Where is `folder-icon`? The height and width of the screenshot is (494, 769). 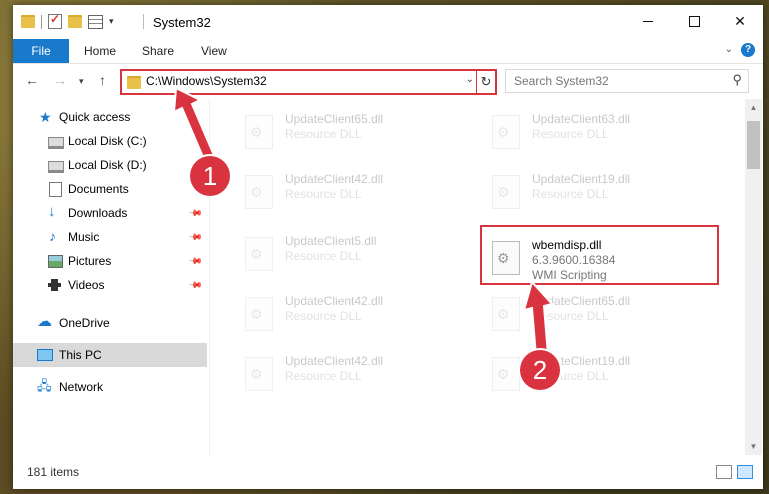
folder-icon is located at coordinates (28, 21).